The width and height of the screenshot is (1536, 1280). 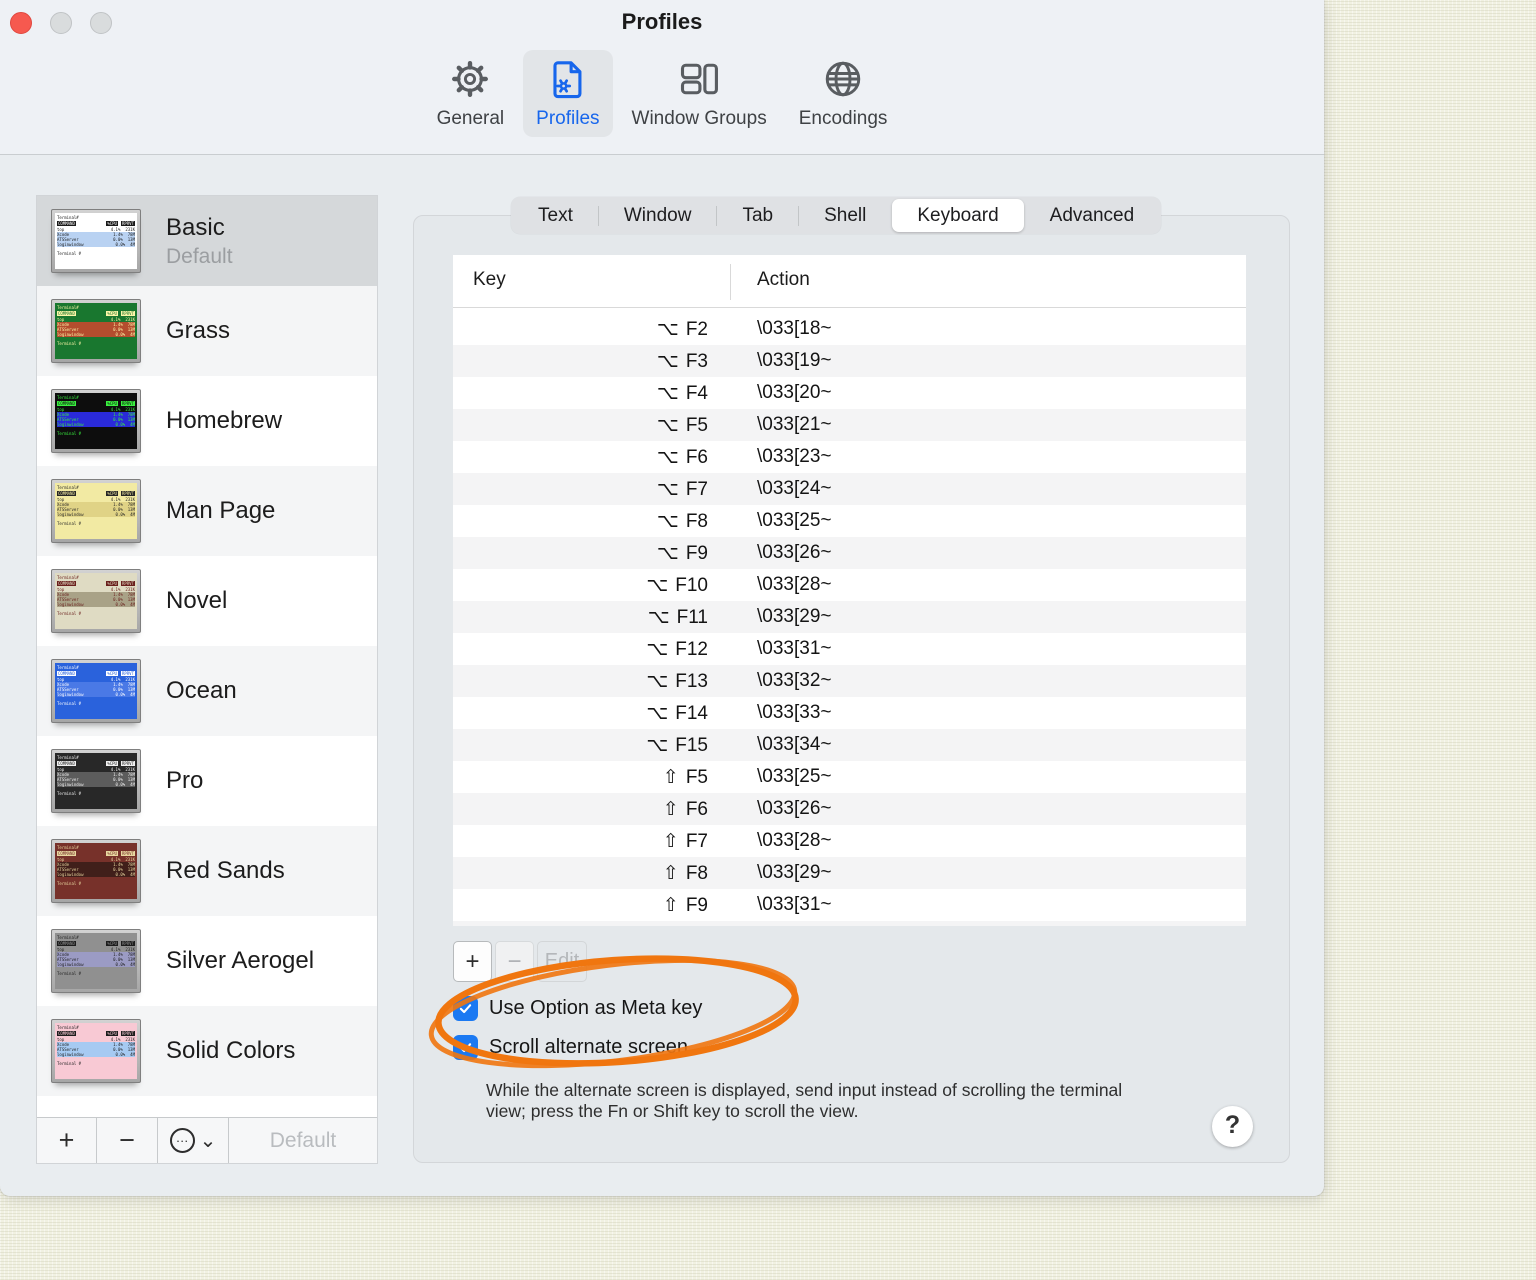 What do you see at coordinates (849, 393) in the screenshot?
I see `key-mapping-row: ⌥ F4 \033[20~` at bounding box center [849, 393].